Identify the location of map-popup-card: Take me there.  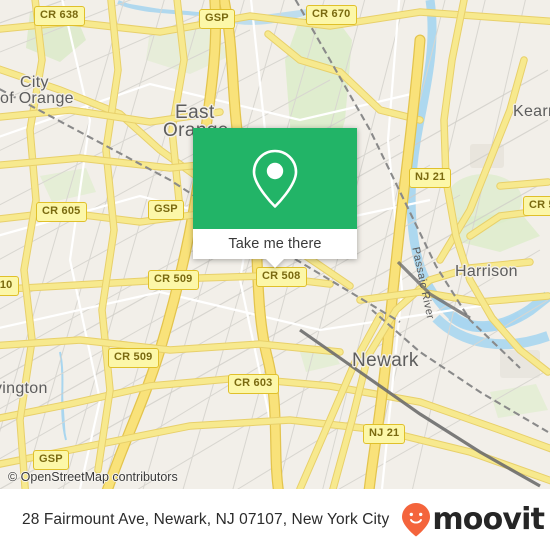
(275, 198).